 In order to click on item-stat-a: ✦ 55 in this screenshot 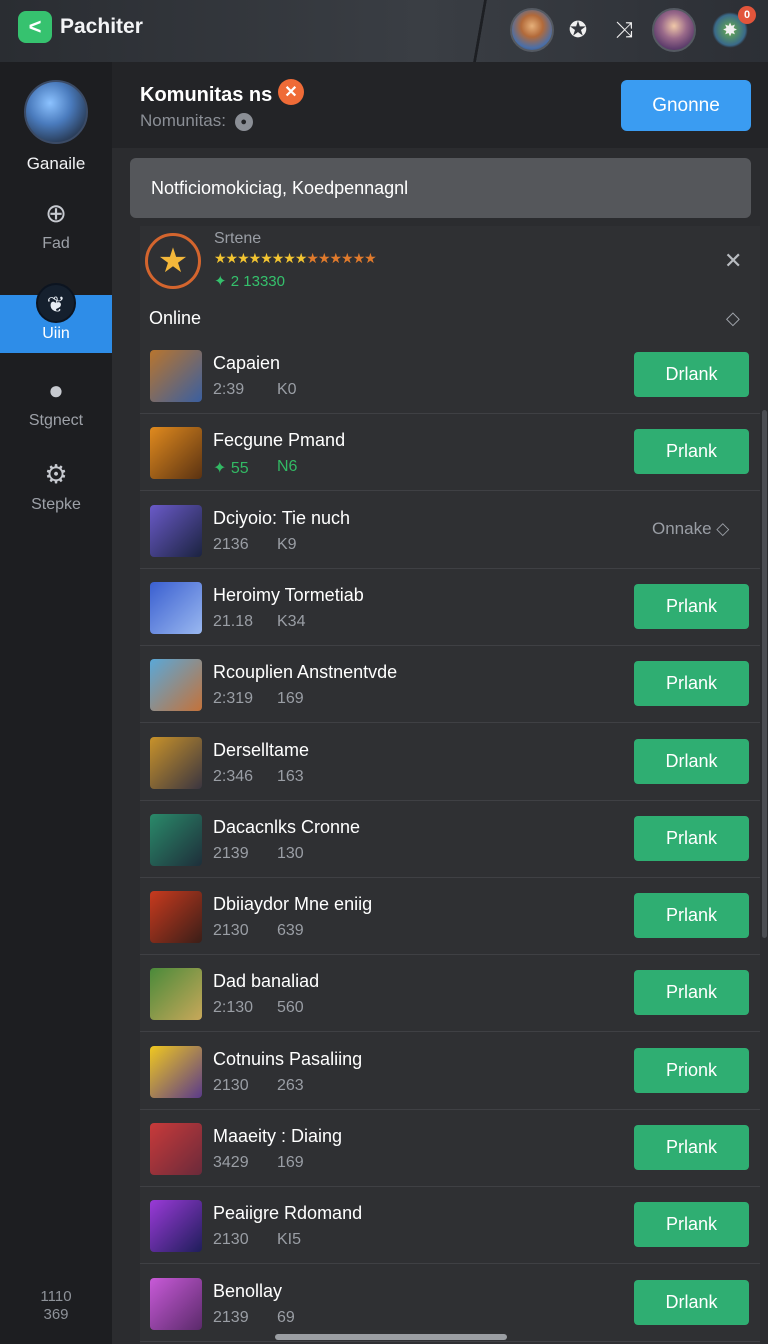, I will do `click(231, 469)`.